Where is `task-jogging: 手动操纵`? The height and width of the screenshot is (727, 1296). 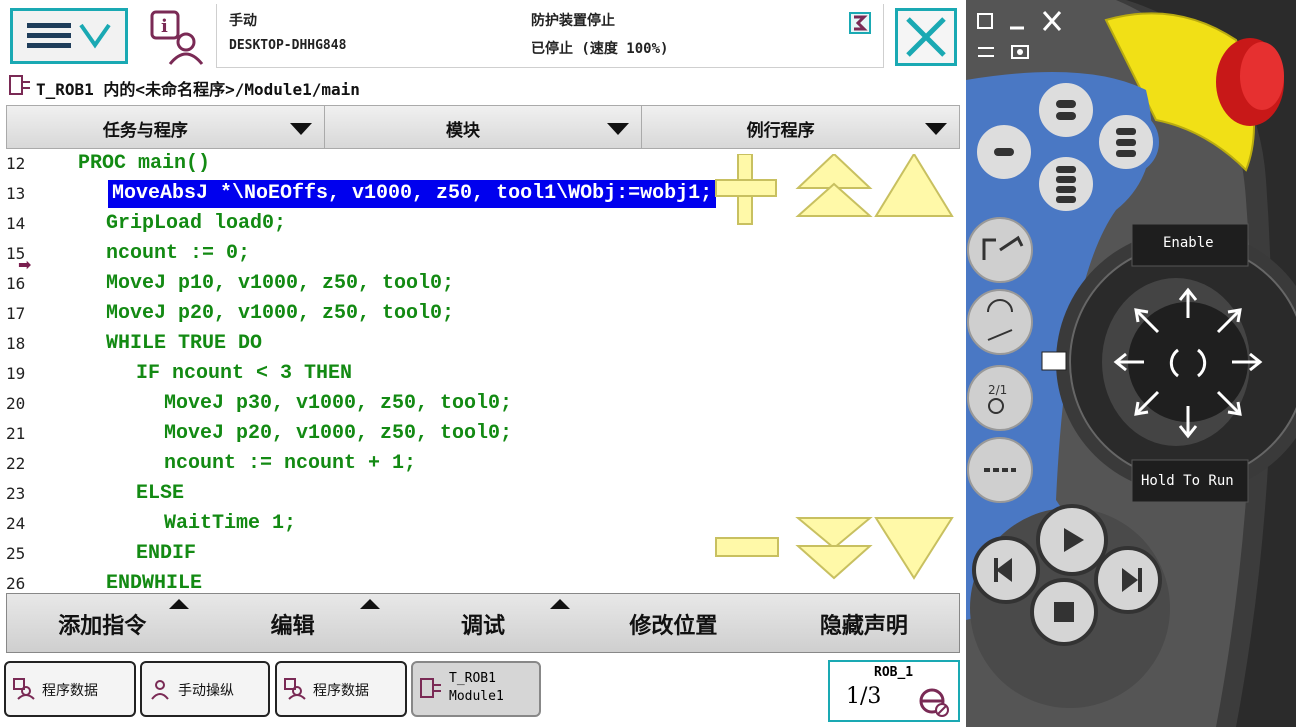 task-jogging: 手动操纵 is located at coordinates (205, 689).